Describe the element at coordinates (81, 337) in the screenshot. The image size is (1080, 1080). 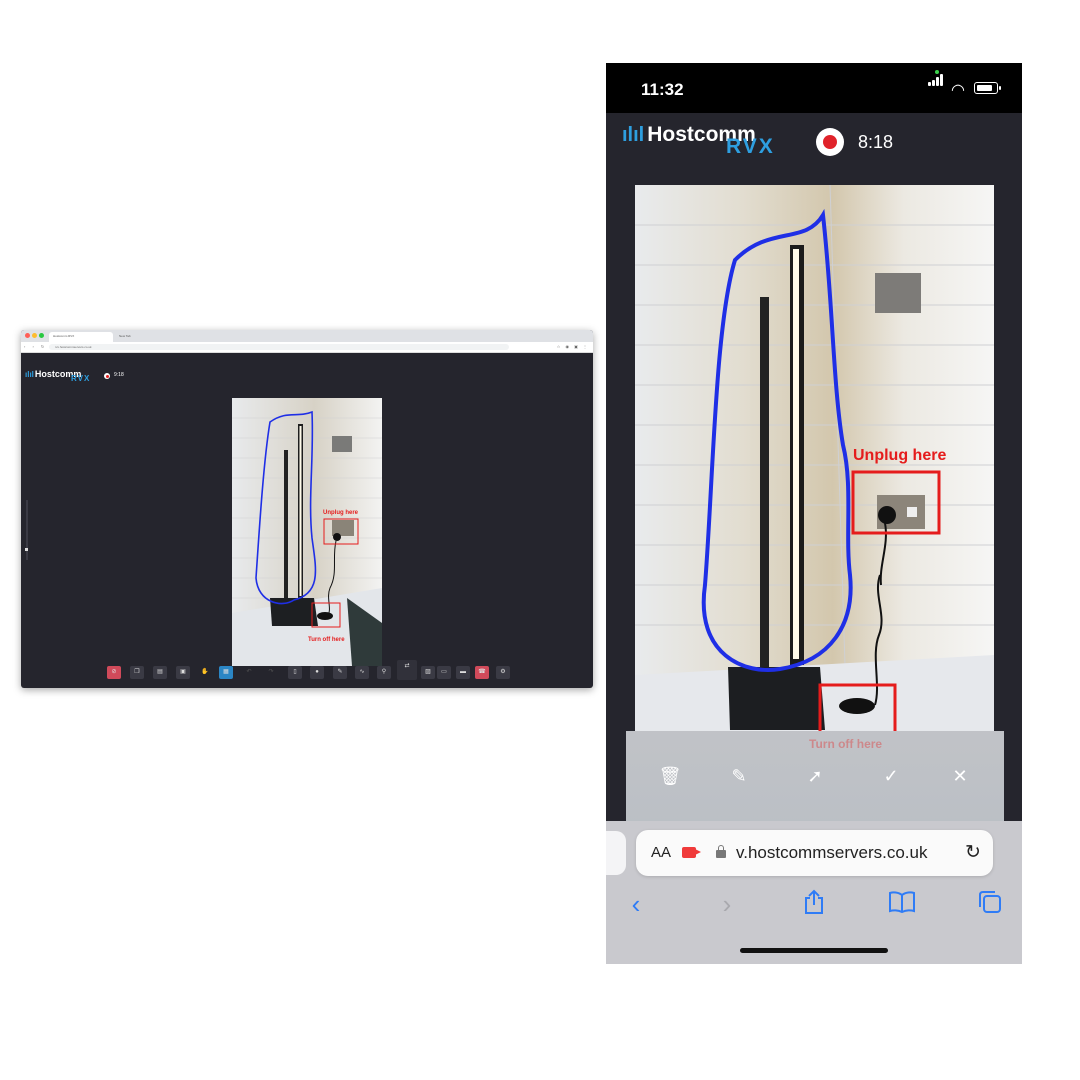
I see `browser-tab-active: Hostcomm RVX` at that location.